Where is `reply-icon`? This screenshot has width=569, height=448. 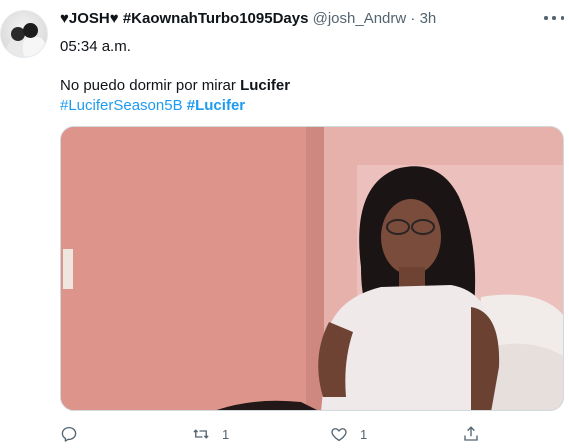
reply-icon is located at coordinates (69, 434).